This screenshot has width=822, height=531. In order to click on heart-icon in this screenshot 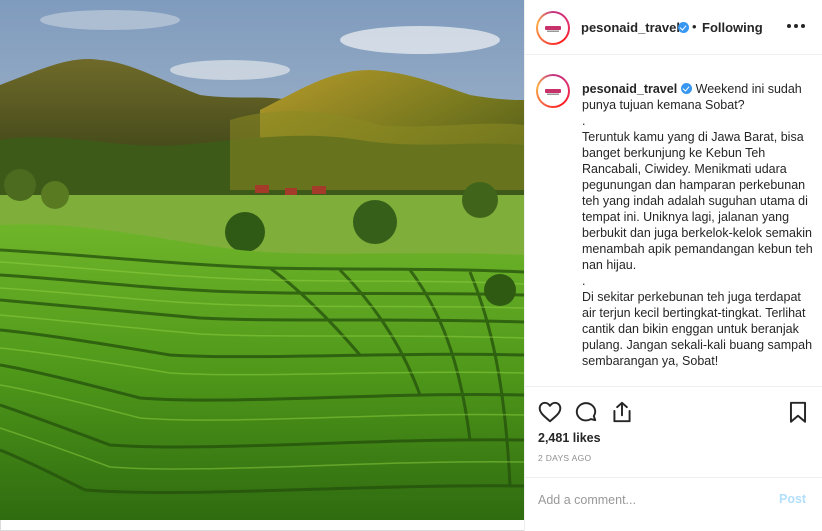, I will do `click(550, 412)`.